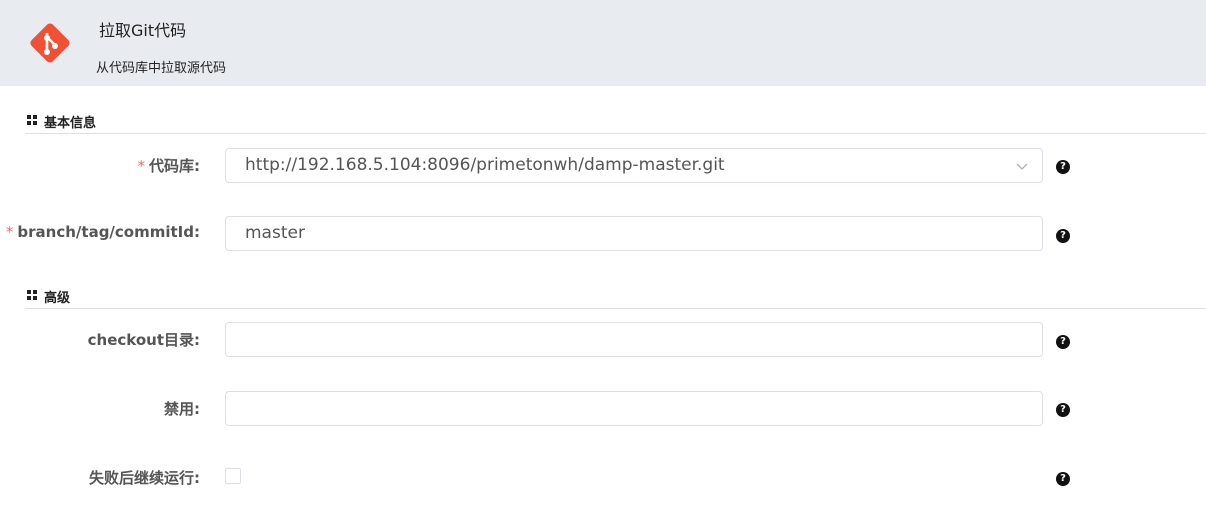  What do you see at coordinates (233, 476) in the screenshot?
I see `continue-on-fail-checkbox` at bounding box center [233, 476].